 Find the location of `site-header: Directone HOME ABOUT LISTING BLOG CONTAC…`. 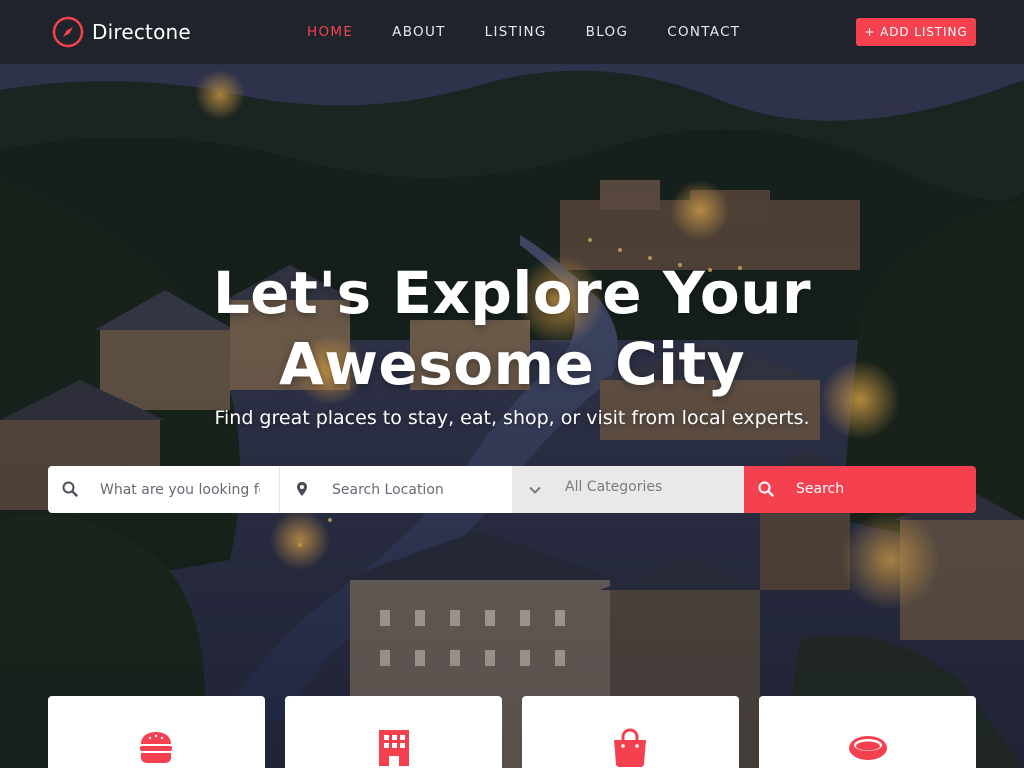

site-header: Directone HOME ABOUT LISTING BLOG CONTAC… is located at coordinates (512, 32).